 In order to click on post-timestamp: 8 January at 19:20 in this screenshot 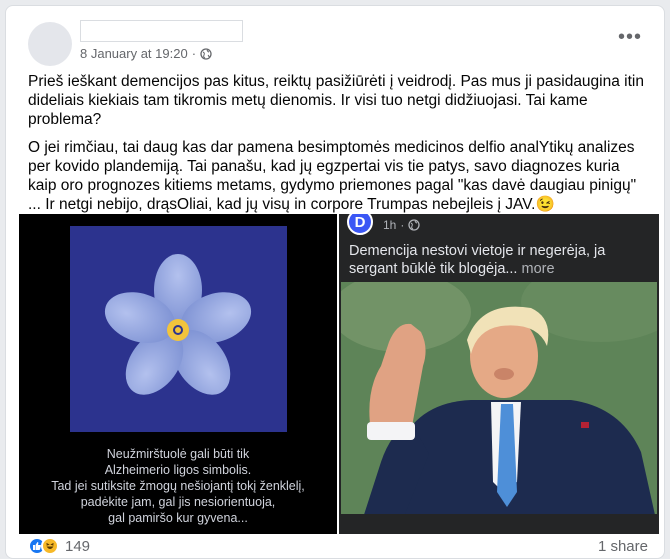, I will do `click(134, 53)`.